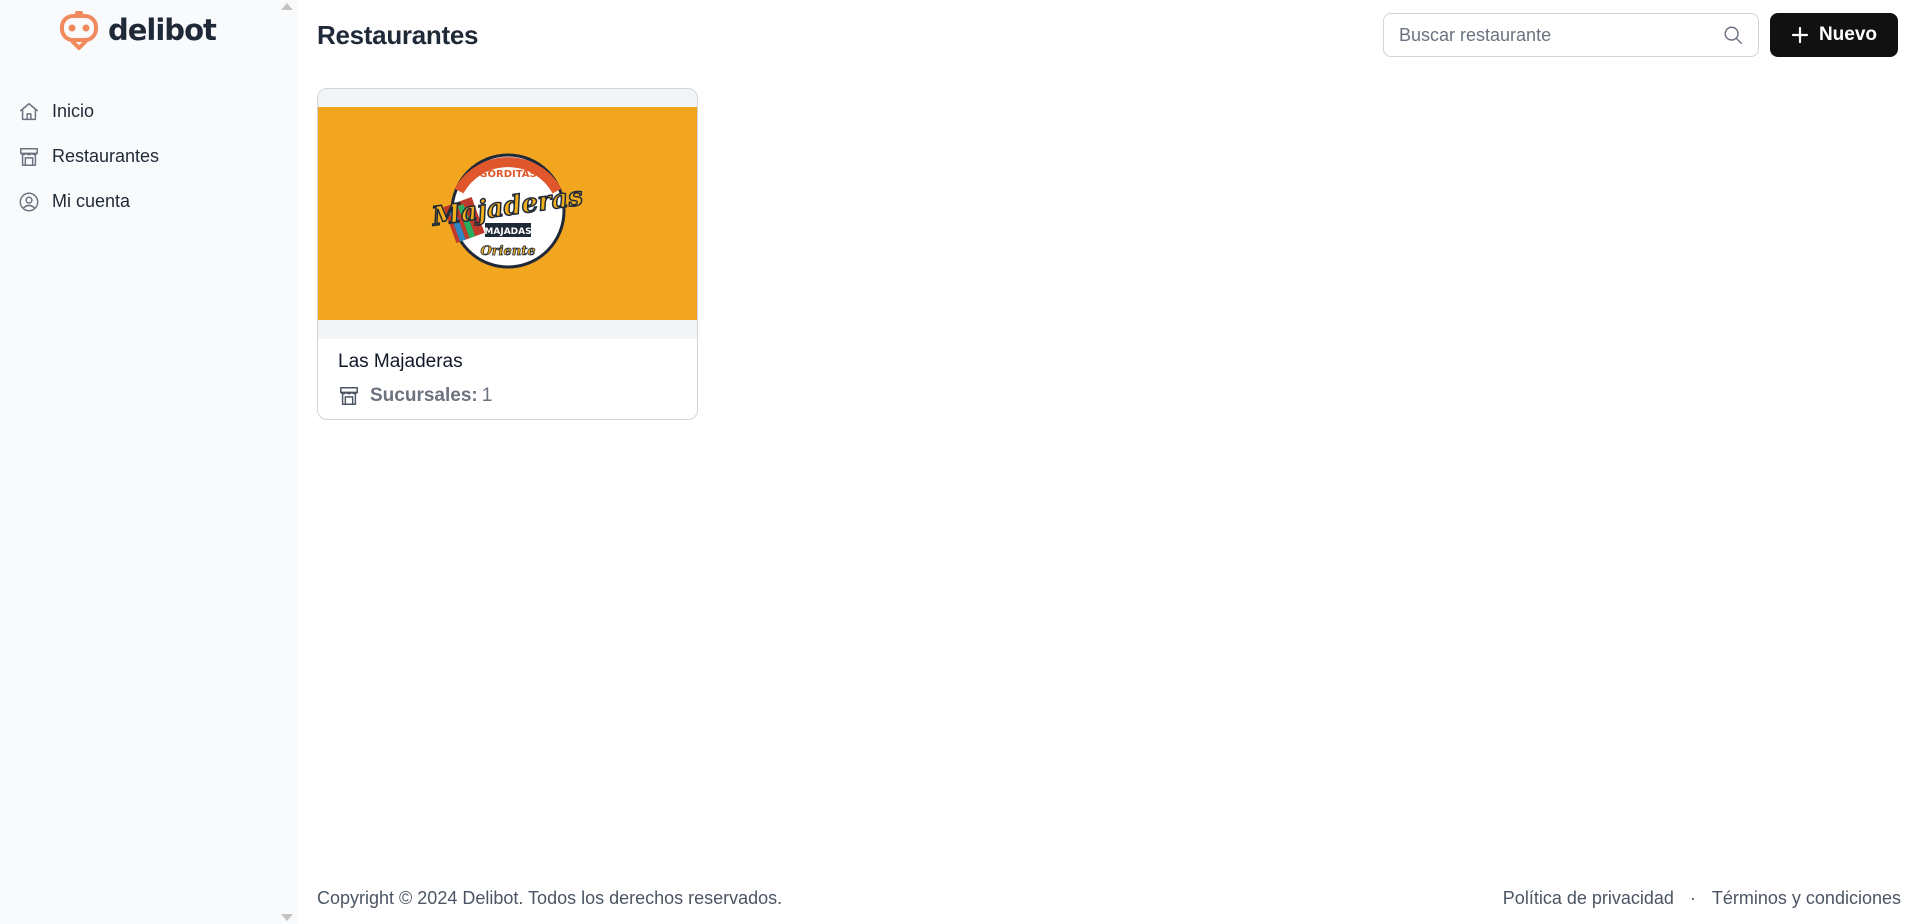 Image resolution: width=1913 pixels, height=924 pixels. Describe the element at coordinates (1733, 35) in the screenshot. I see `search-icon` at that location.